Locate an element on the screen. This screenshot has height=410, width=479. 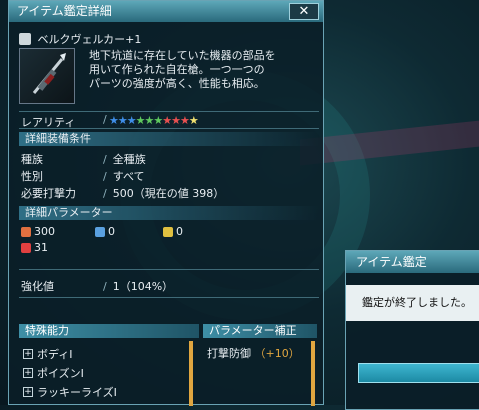
param-ranged-attack: 0 is located at coordinates (105, 231).